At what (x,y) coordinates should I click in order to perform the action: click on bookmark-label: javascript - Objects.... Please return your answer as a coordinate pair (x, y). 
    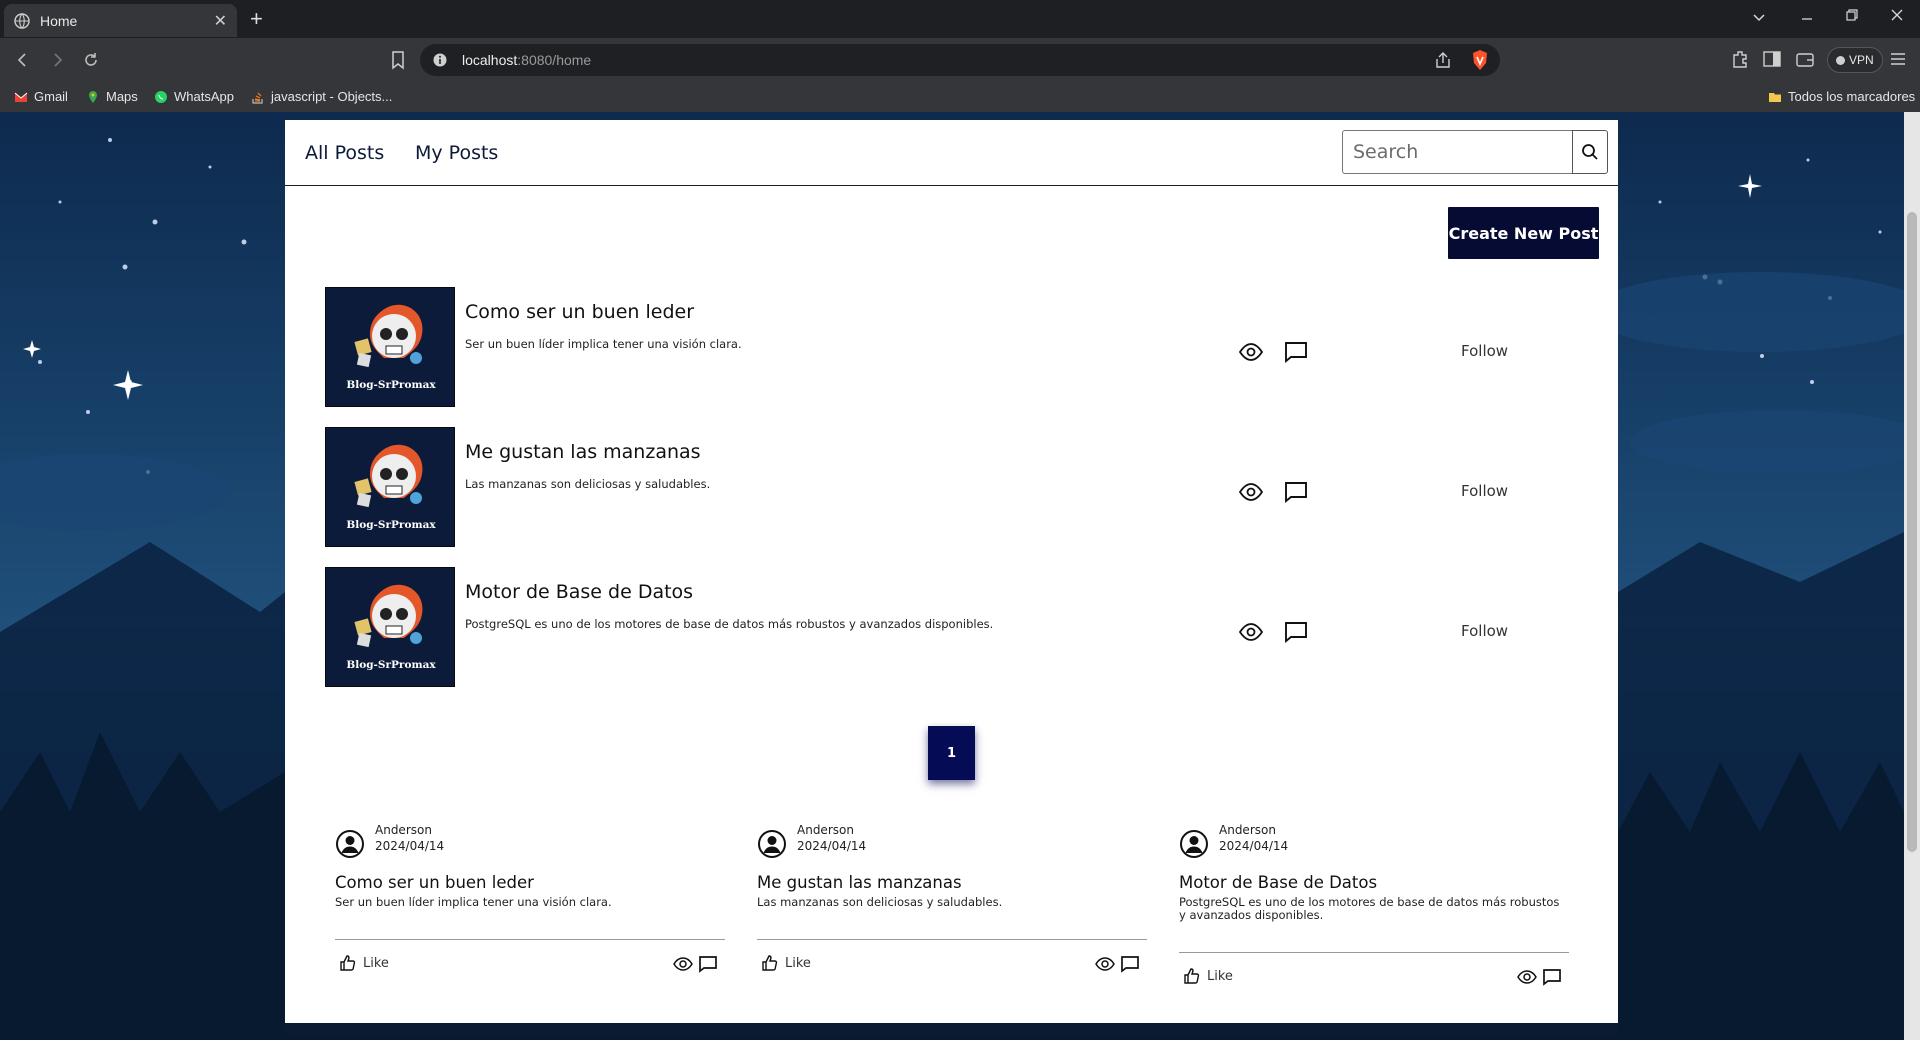
    Looking at the image, I should click on (332, 96).